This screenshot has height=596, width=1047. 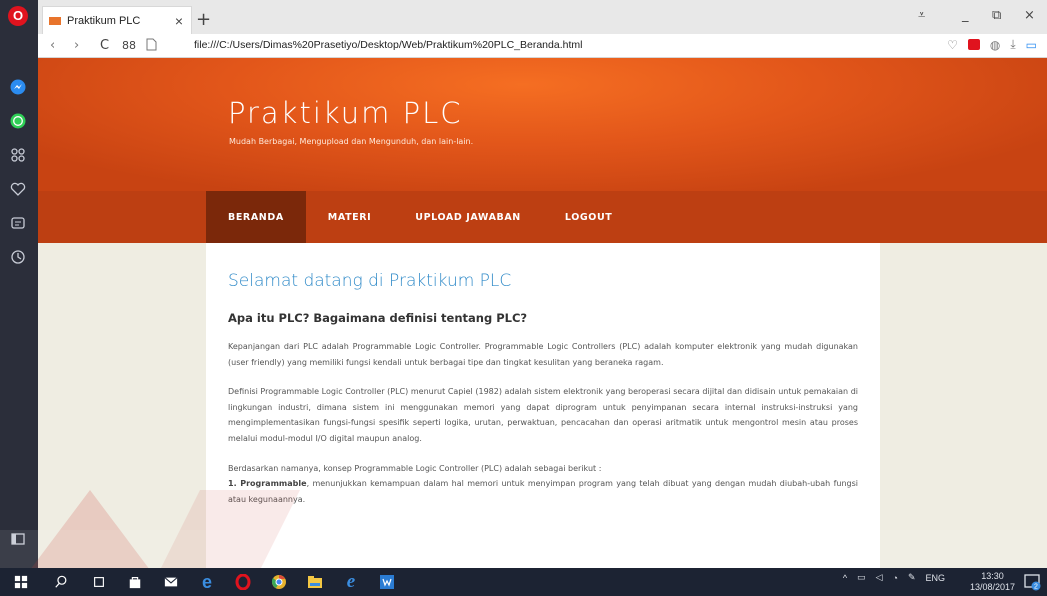 I want to click on favicon-icon, so click(x=55, y=20).